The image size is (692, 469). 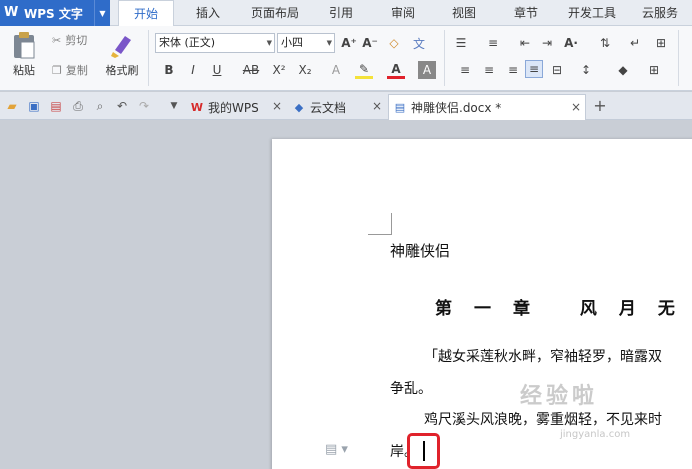 I want to click on highlight-icon: ✎, so click(x=364, y=70).